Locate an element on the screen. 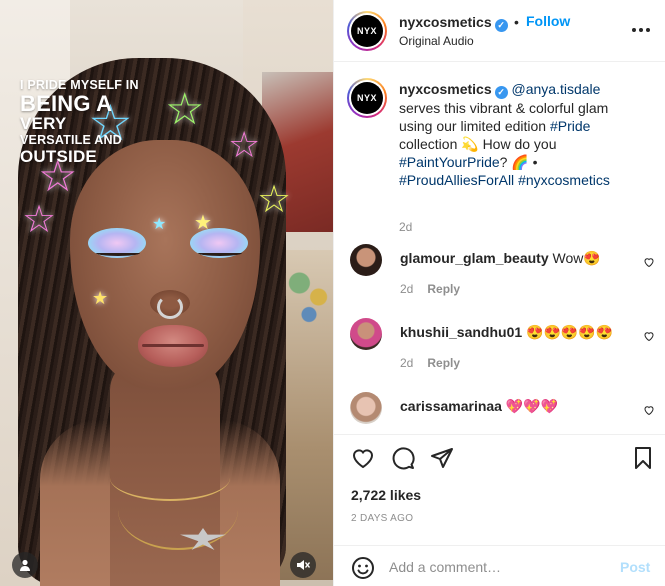 This screenshot has width=665, height=586. gold-necklace-long is located at coordinates (178, 510).